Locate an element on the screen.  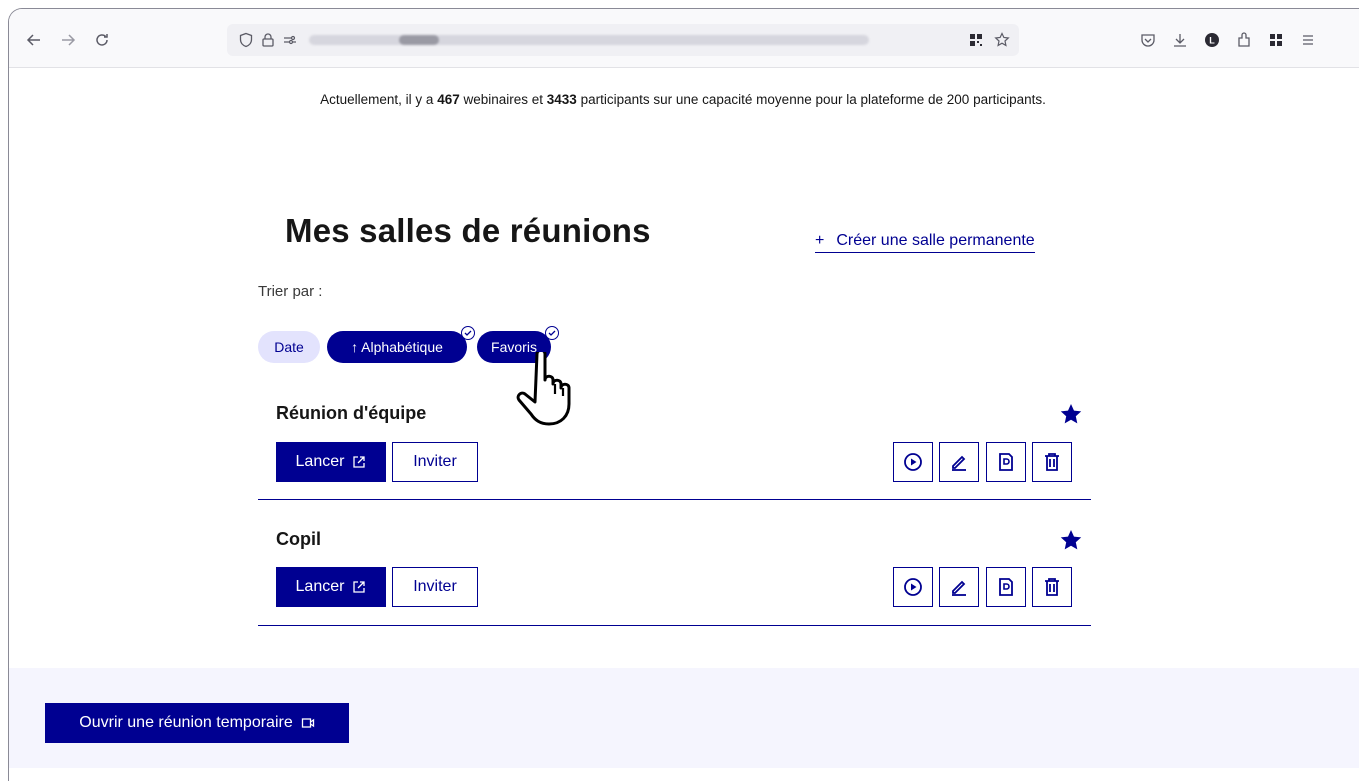
permissions-icon is located at coordinates (290, 40).